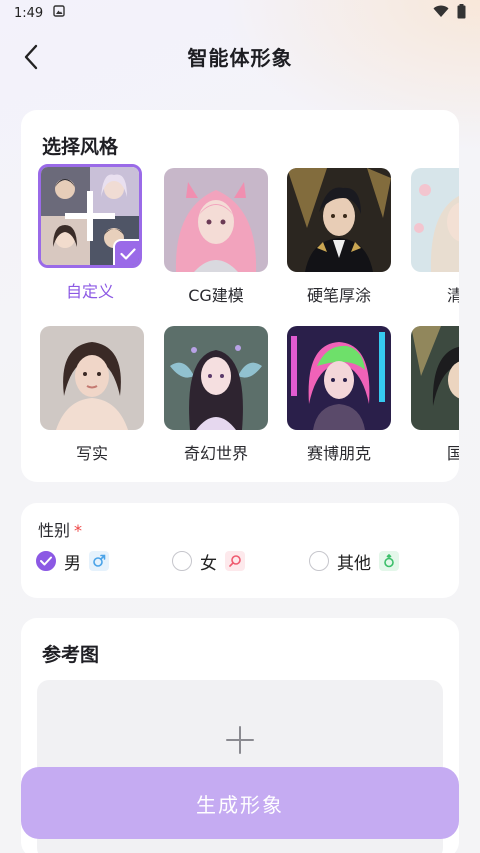  I want to click on style-item-hardpen: 硬笔厚涂, so click(339, 237).